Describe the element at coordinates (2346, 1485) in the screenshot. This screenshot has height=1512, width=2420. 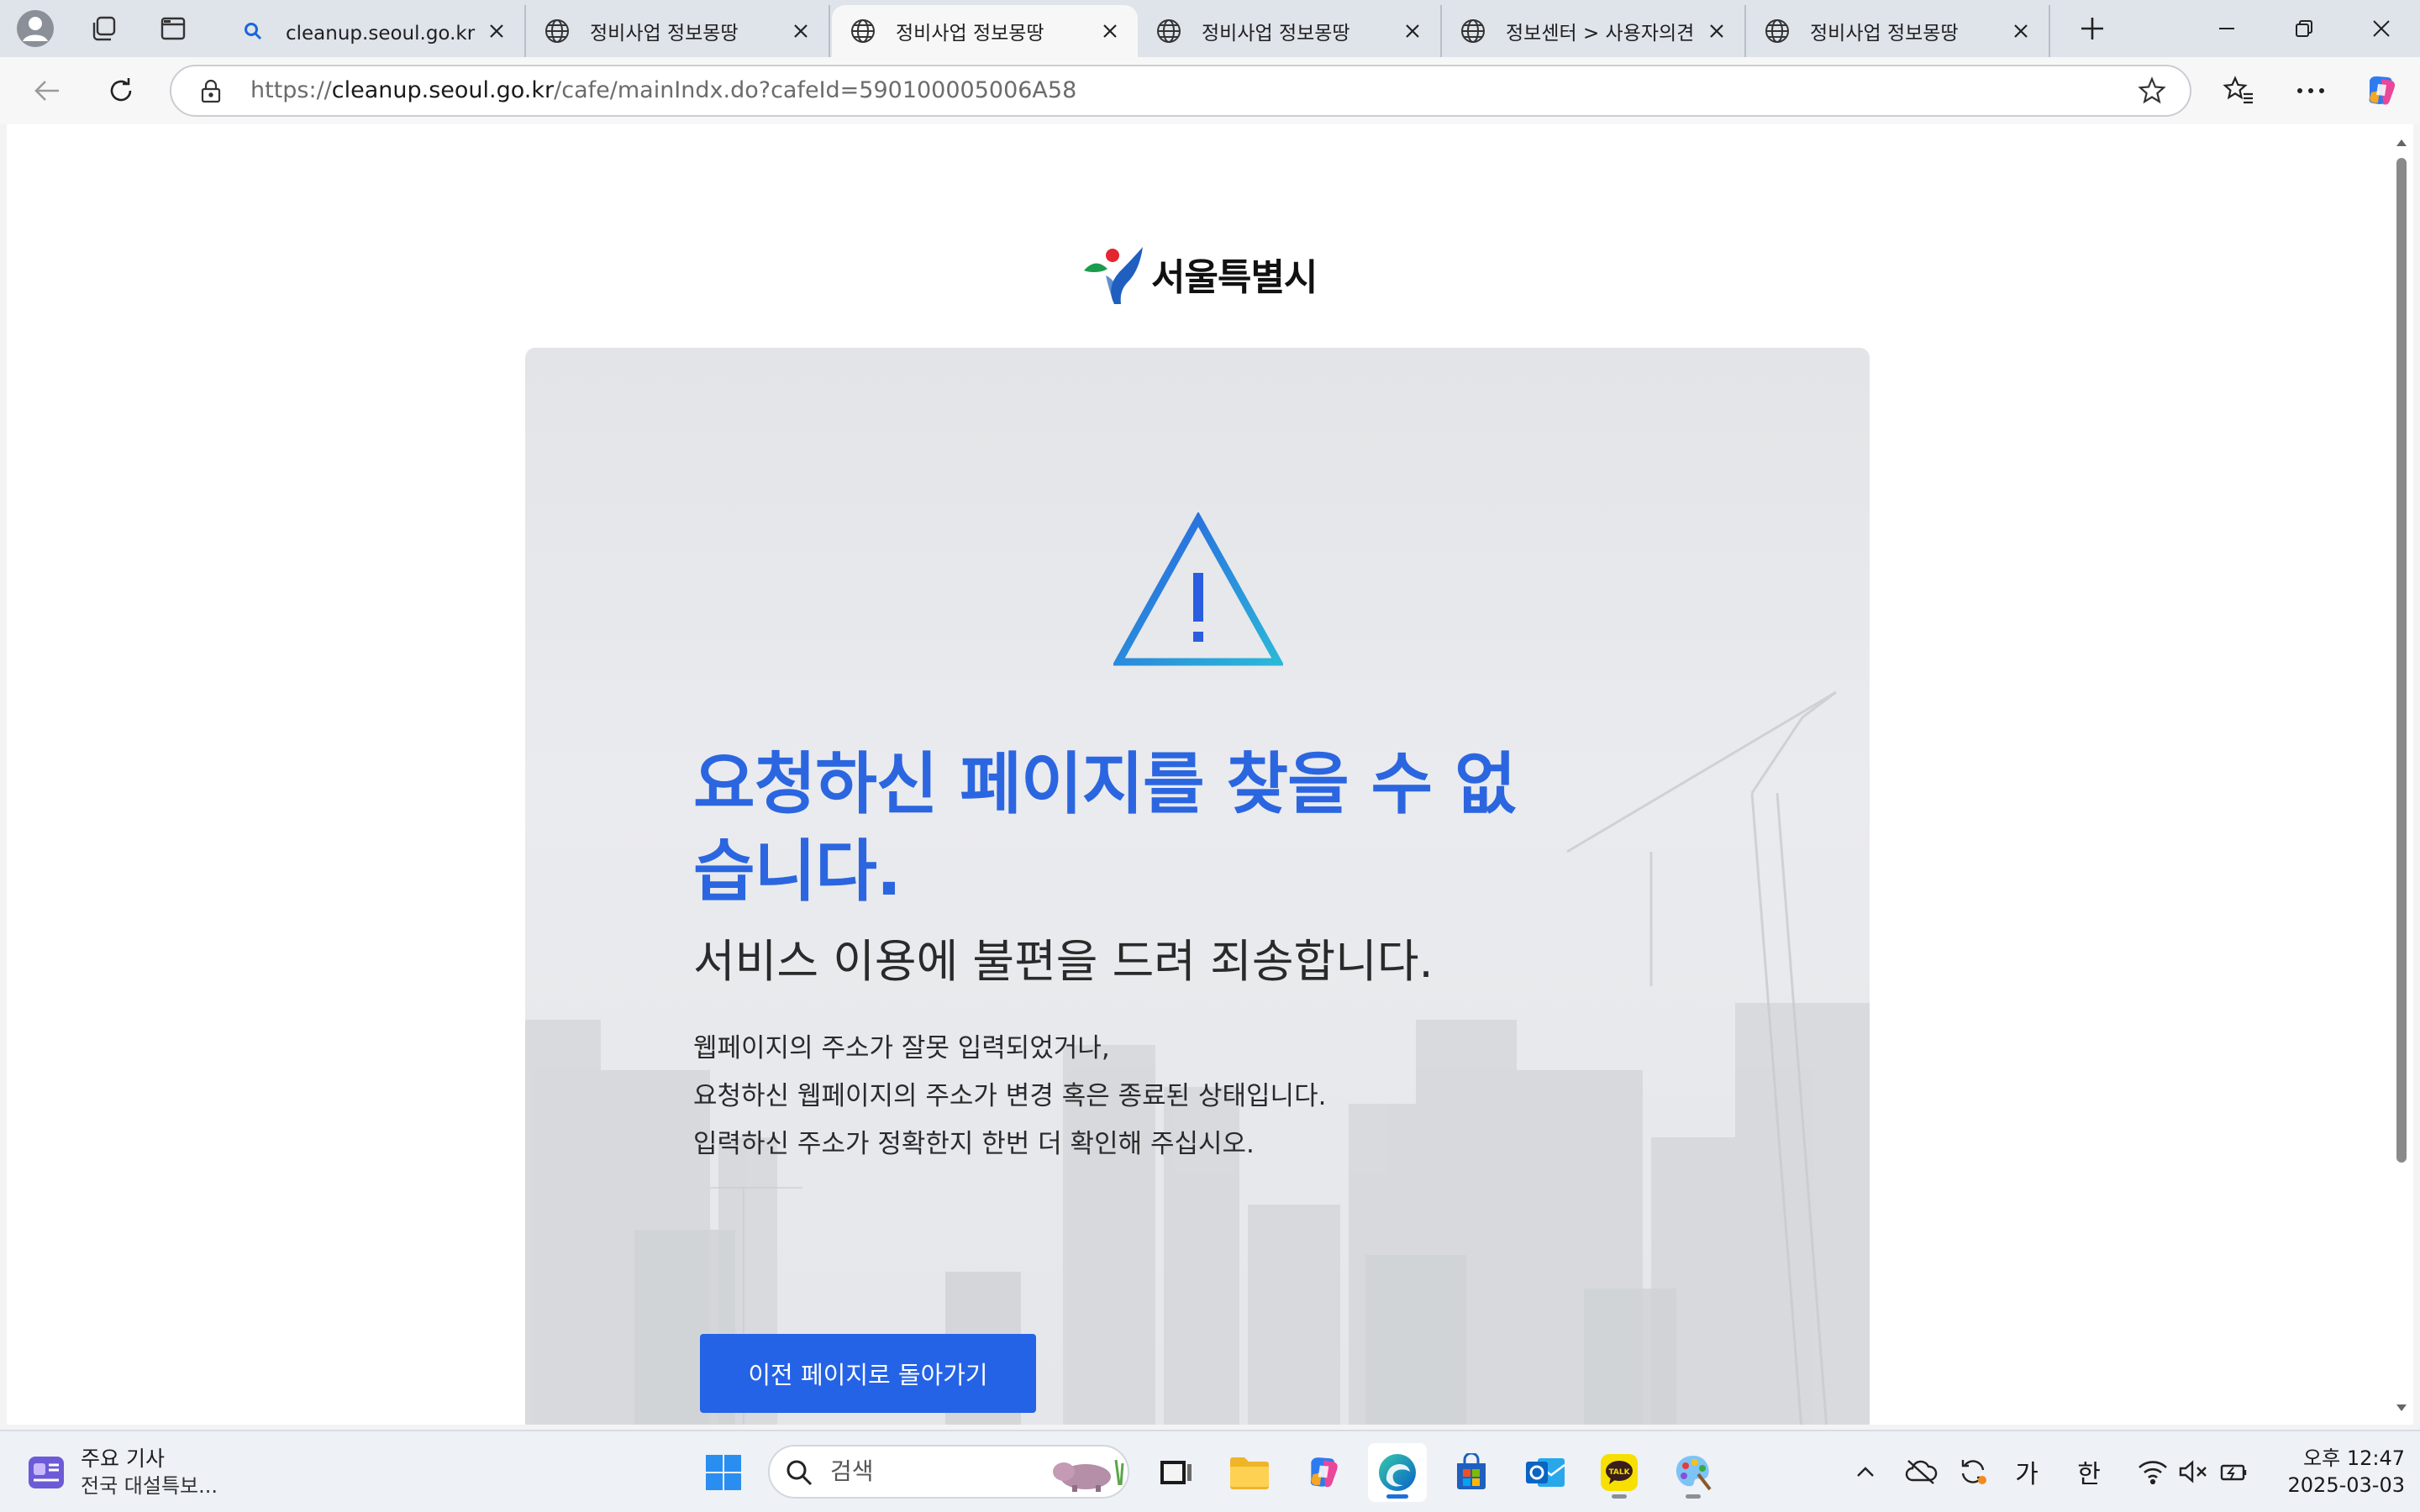
I see `clock-date: 2025-03-03` at that location.